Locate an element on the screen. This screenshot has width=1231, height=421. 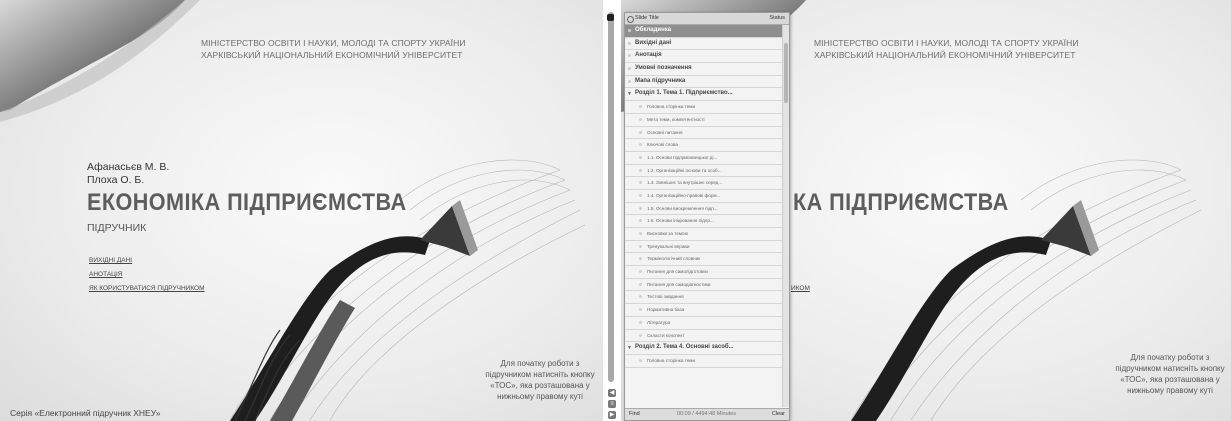
toc-item: Термінологічний словник is located at coordinates (707, 260).